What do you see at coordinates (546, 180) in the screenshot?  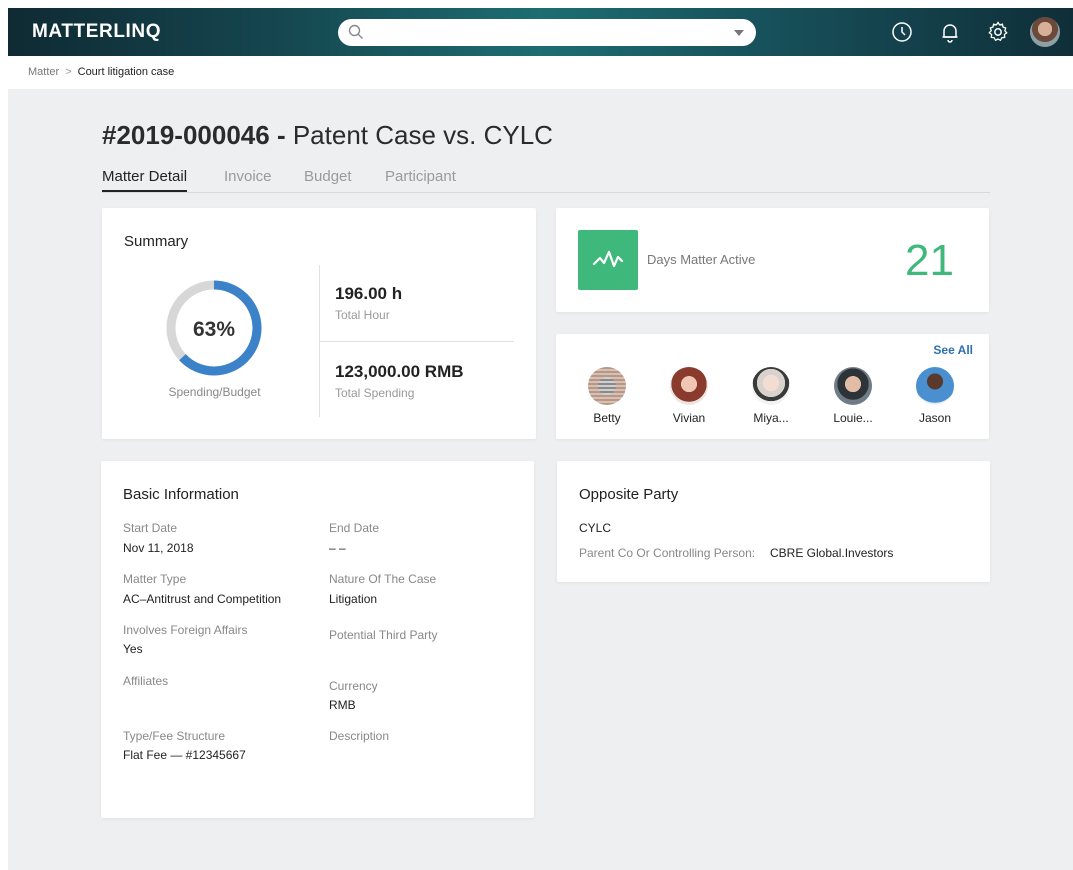 I see `tab-bar: Matter Detail Invoice Budget Participant` at bounding box center [546, 180].